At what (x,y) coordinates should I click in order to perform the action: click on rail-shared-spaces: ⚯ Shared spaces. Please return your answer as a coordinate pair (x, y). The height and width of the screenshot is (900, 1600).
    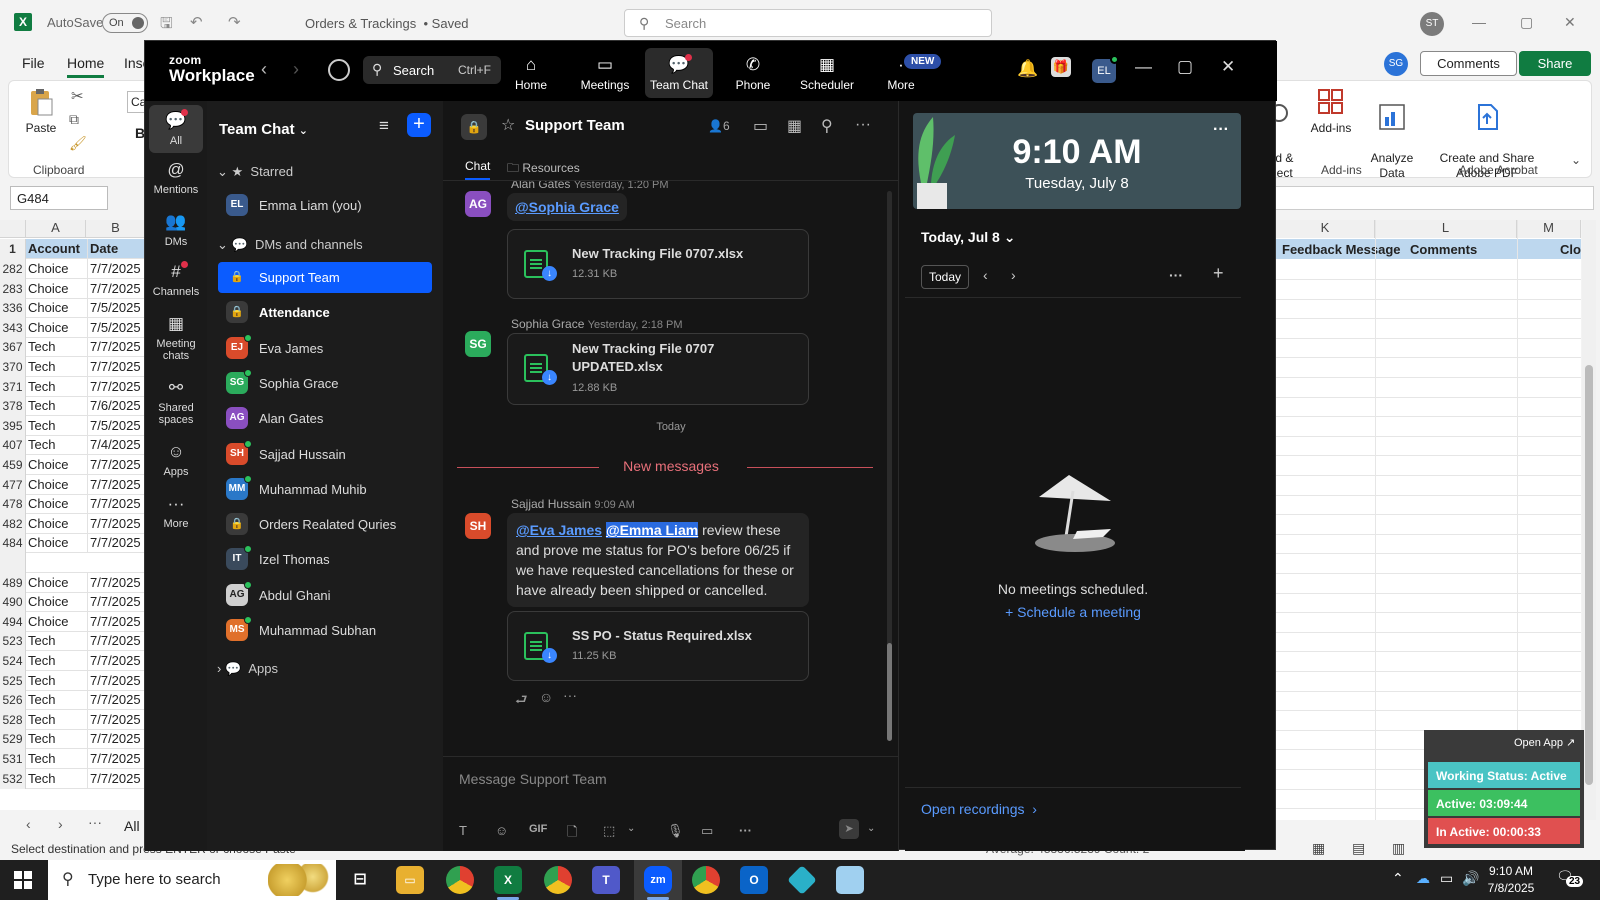
    Looking at the image, I should click on (176, 401).